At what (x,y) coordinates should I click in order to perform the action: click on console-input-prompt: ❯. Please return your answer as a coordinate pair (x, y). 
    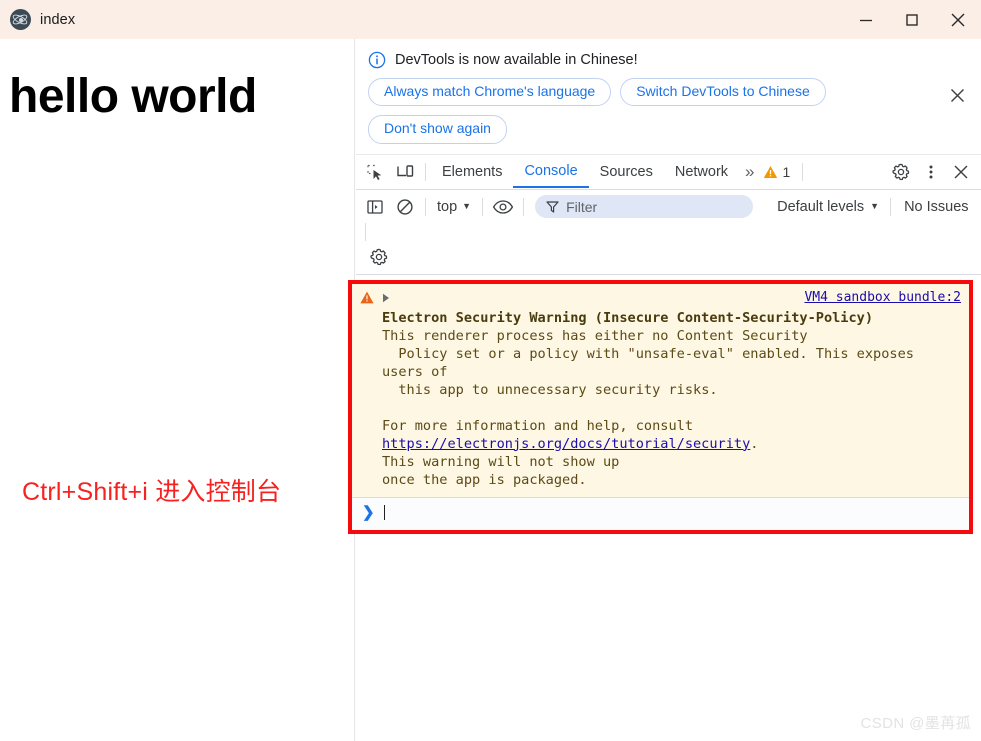
    Looking at the image, I should click on (660, 513).